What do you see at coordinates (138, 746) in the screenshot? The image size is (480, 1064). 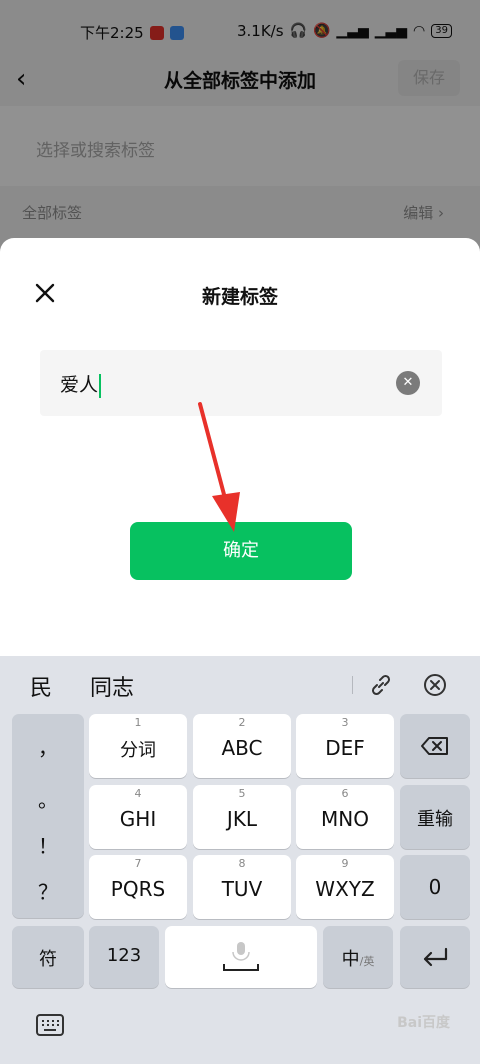 I see `key-1: 1 分词` at bounding box center [138, 746].